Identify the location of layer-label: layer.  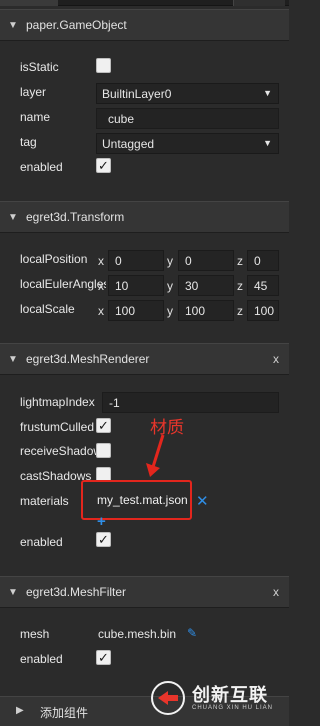
(33, 92).